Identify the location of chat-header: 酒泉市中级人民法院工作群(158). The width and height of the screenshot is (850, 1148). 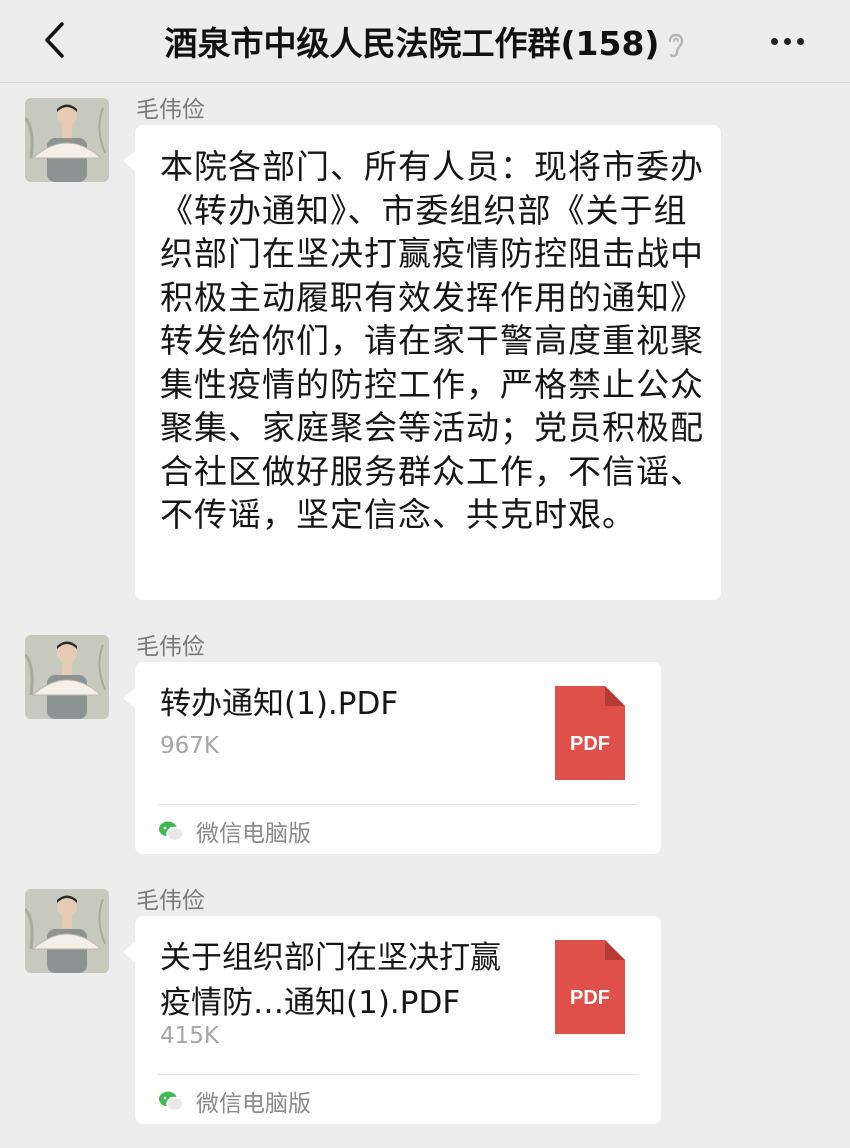
(425, 41).